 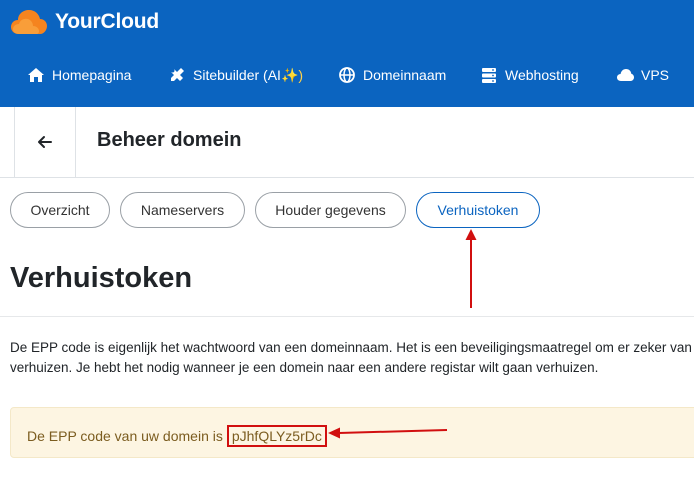 What do you see at coordinates (177, 74) in the screenshot?
I see `tools-icon` at bounding box center [177, 74].